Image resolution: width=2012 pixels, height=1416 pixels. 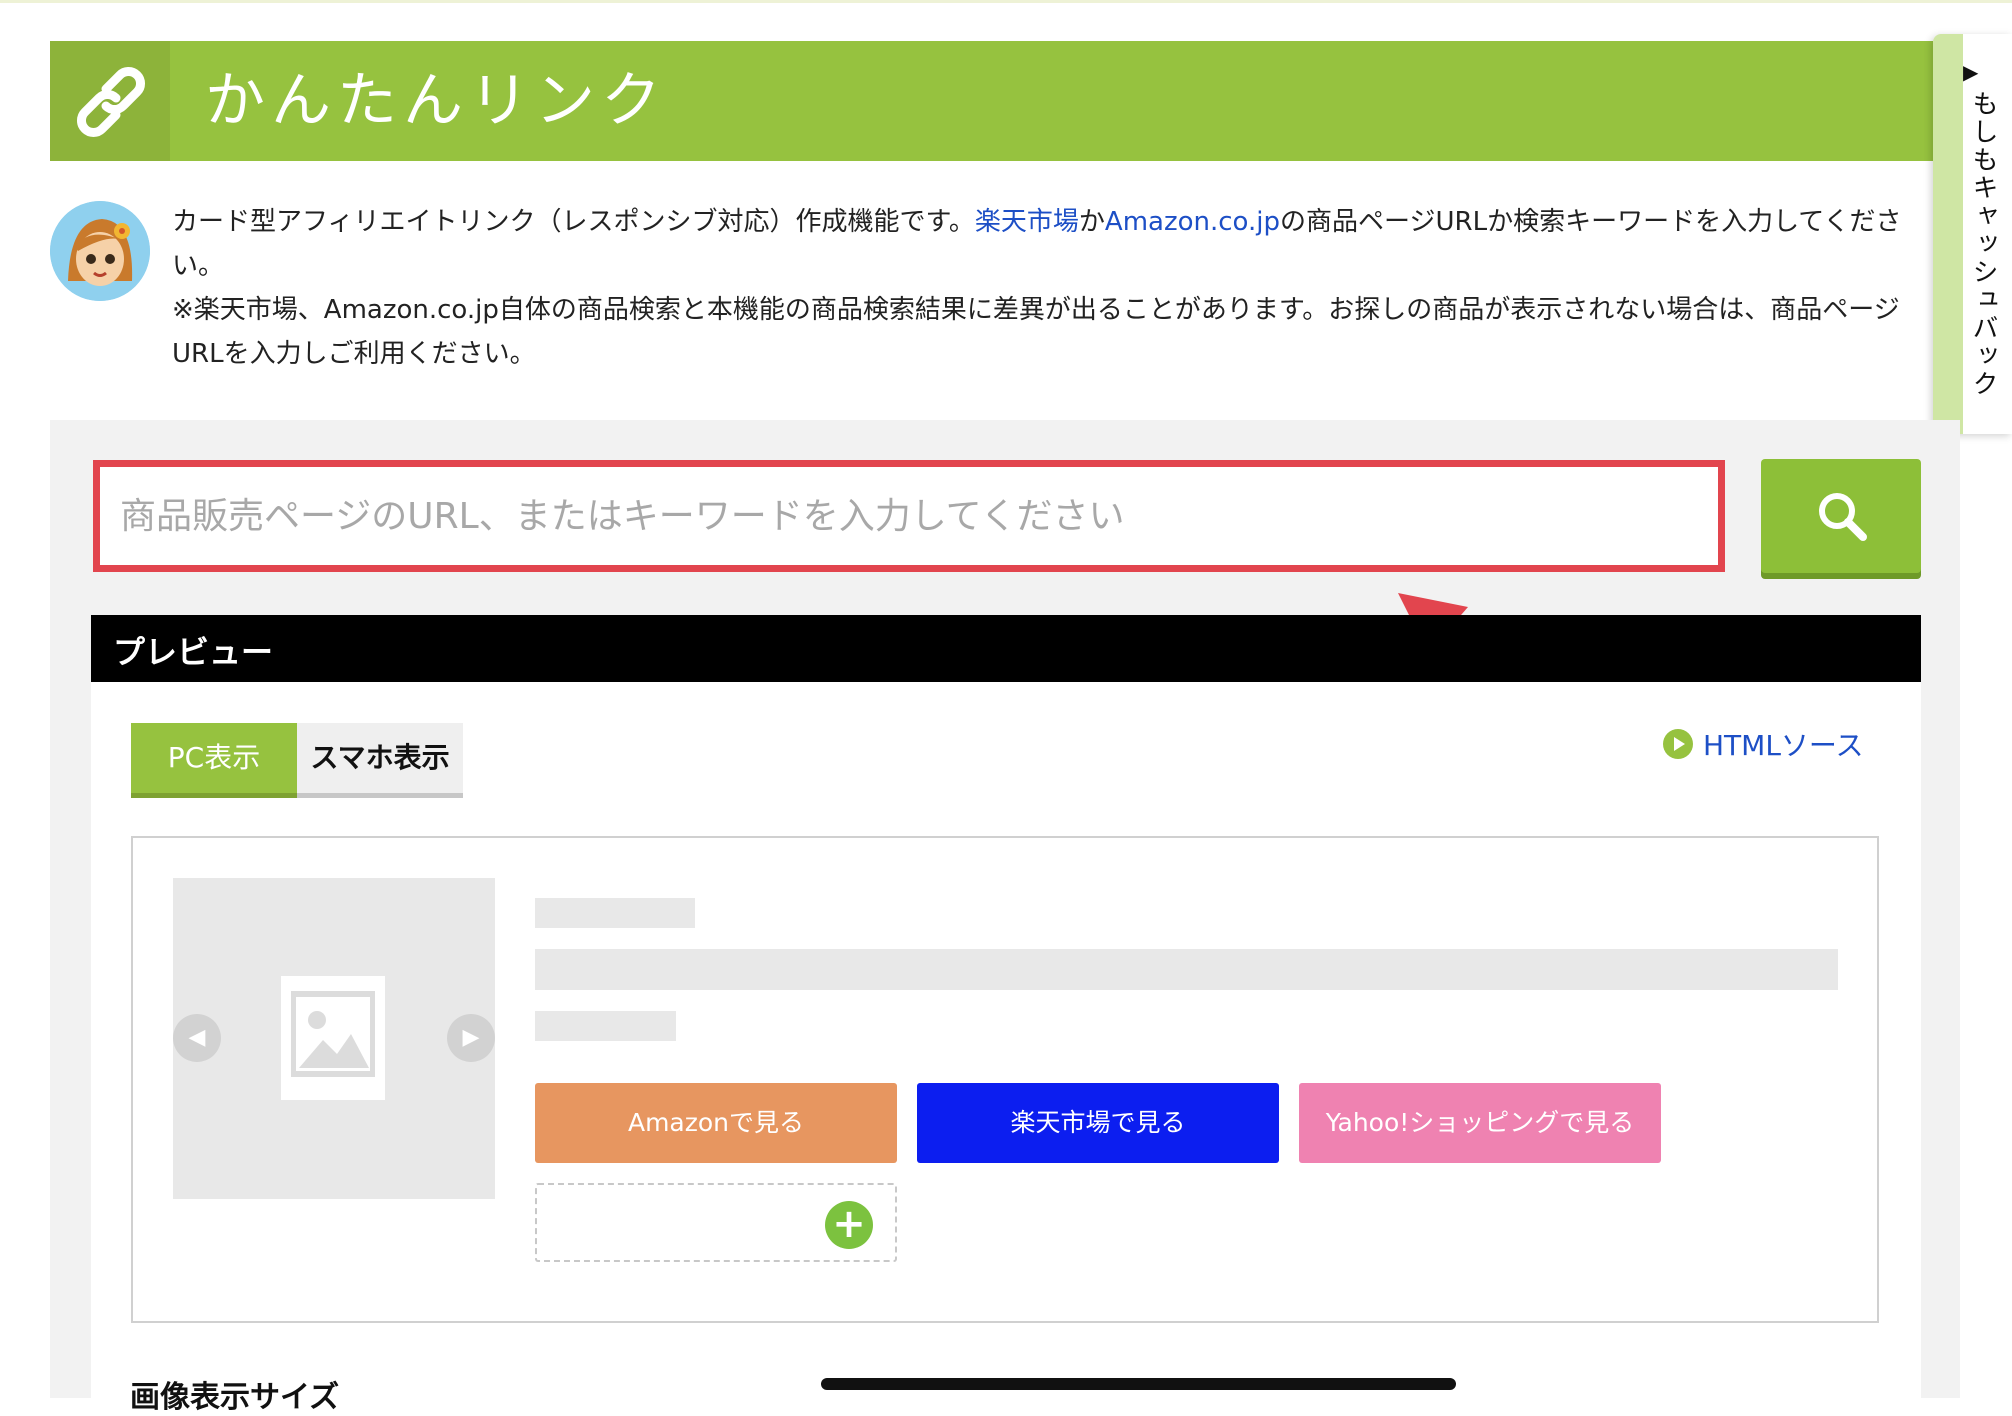 I want to click on search-input, so click(x=909, y=516).